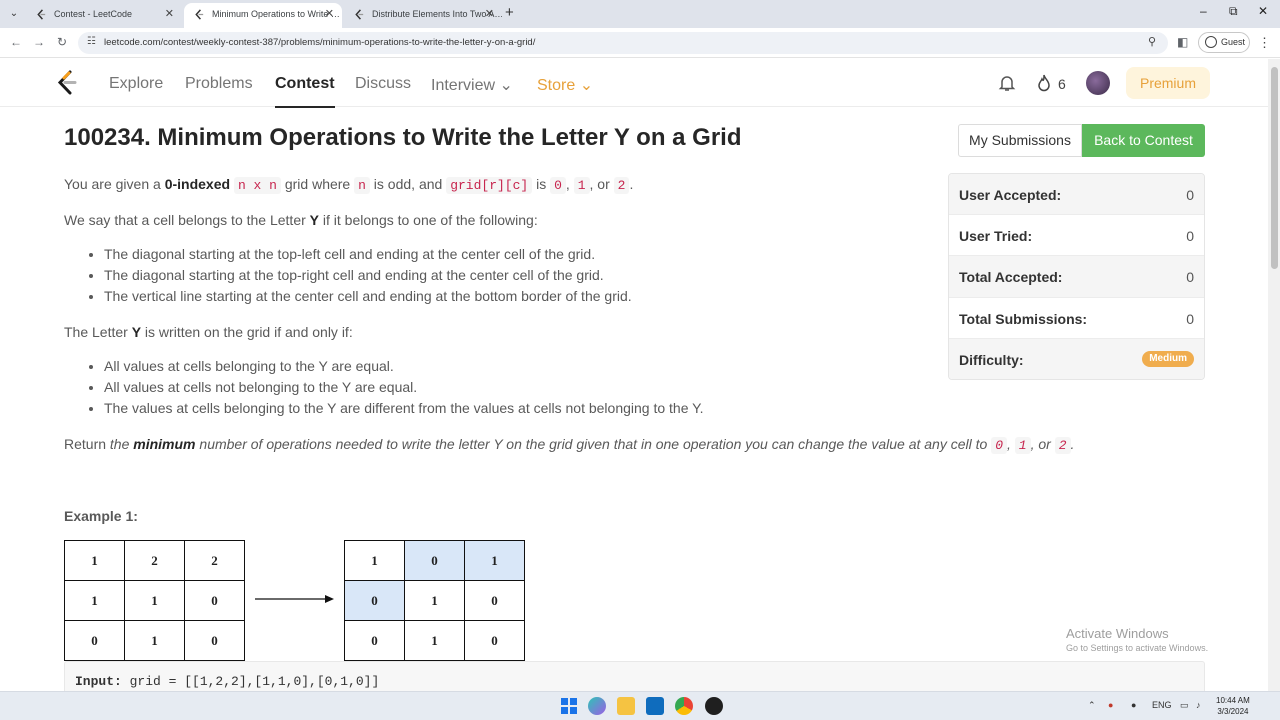  Describe the element at coordinates (1020, 140) in the screenshot. I see `my-submissions-button: My Submissions` at that location.